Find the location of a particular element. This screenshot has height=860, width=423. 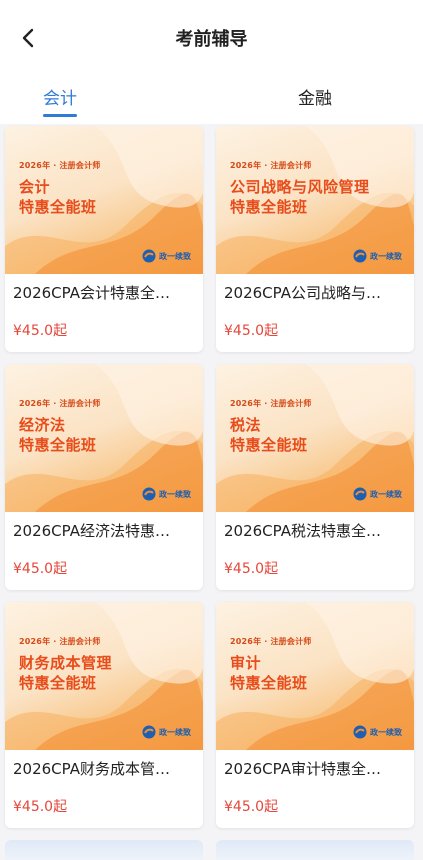

banner-course: 审计 is located at coordinates (246, 663).